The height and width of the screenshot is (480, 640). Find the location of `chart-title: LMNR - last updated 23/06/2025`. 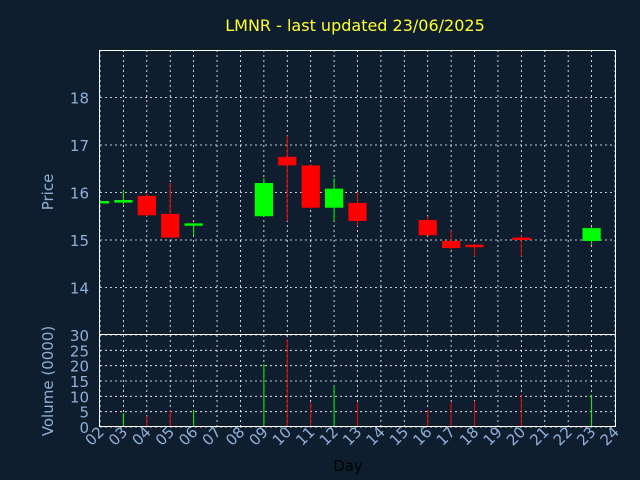

chart-title: LMNR - last updated 23/06/2025 is located at coordinates (355, 25).